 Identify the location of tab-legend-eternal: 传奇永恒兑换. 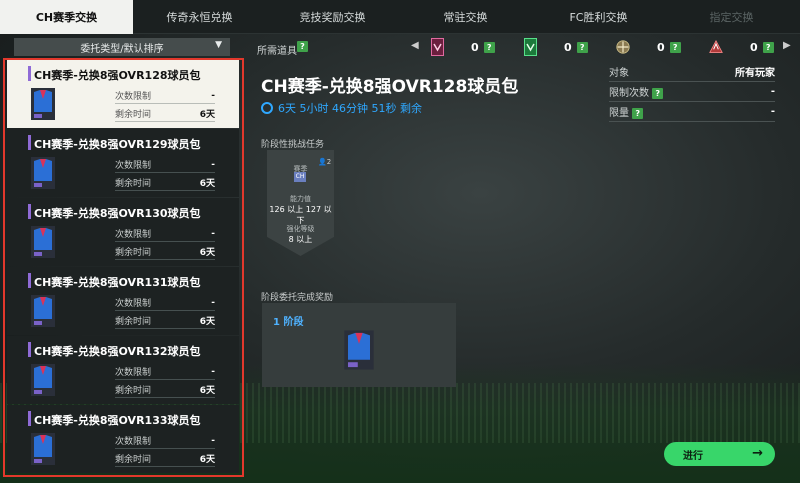
(199, 17).